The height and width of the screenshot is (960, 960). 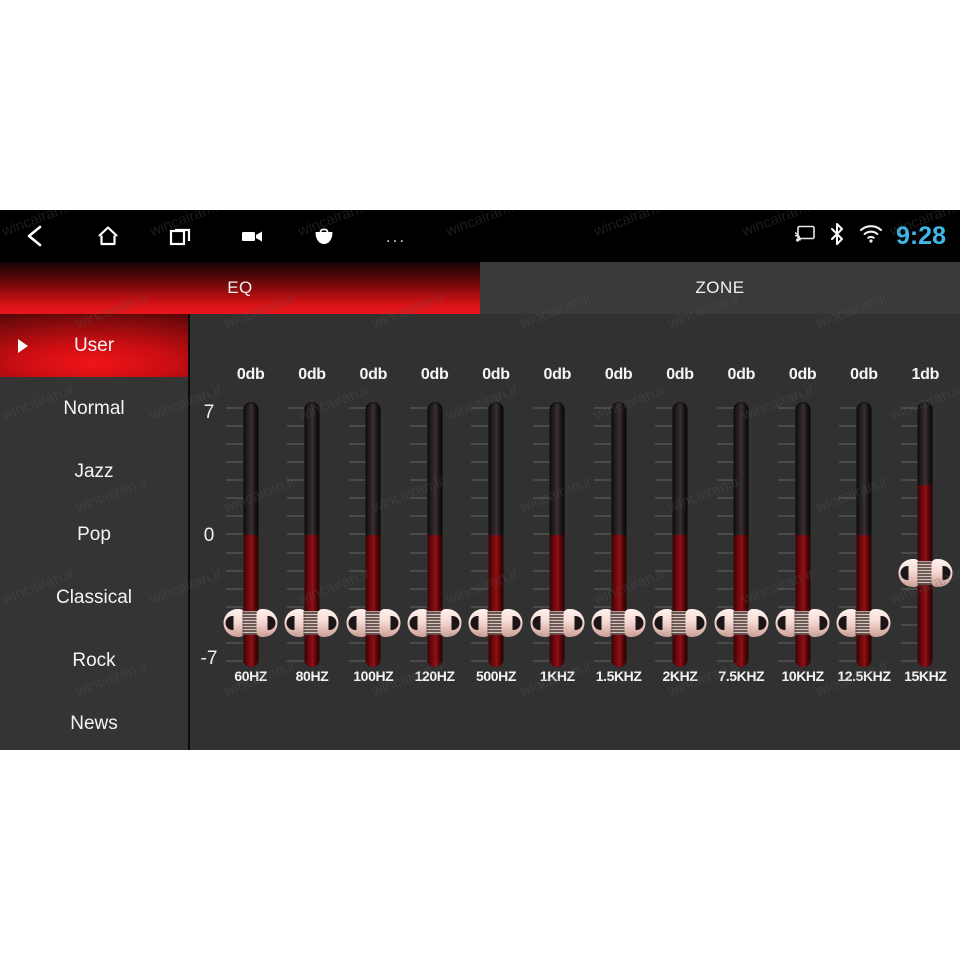 I want to click on sidebar-item-normal: Normal, so click(x=94, y=408).